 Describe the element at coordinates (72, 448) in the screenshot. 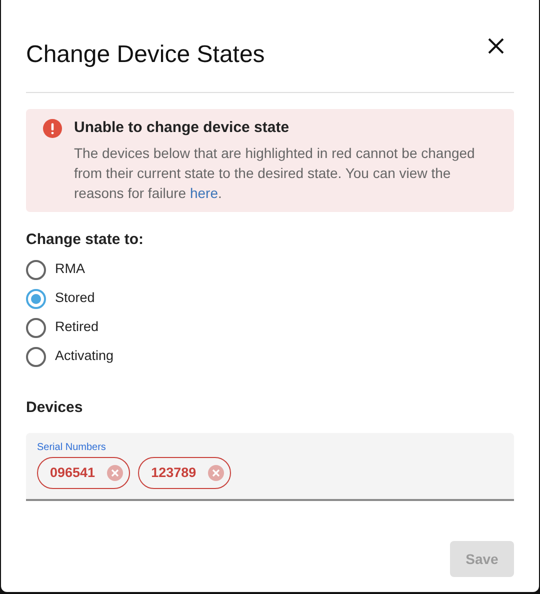

I see `field-label: Serial Numbers` at that location.